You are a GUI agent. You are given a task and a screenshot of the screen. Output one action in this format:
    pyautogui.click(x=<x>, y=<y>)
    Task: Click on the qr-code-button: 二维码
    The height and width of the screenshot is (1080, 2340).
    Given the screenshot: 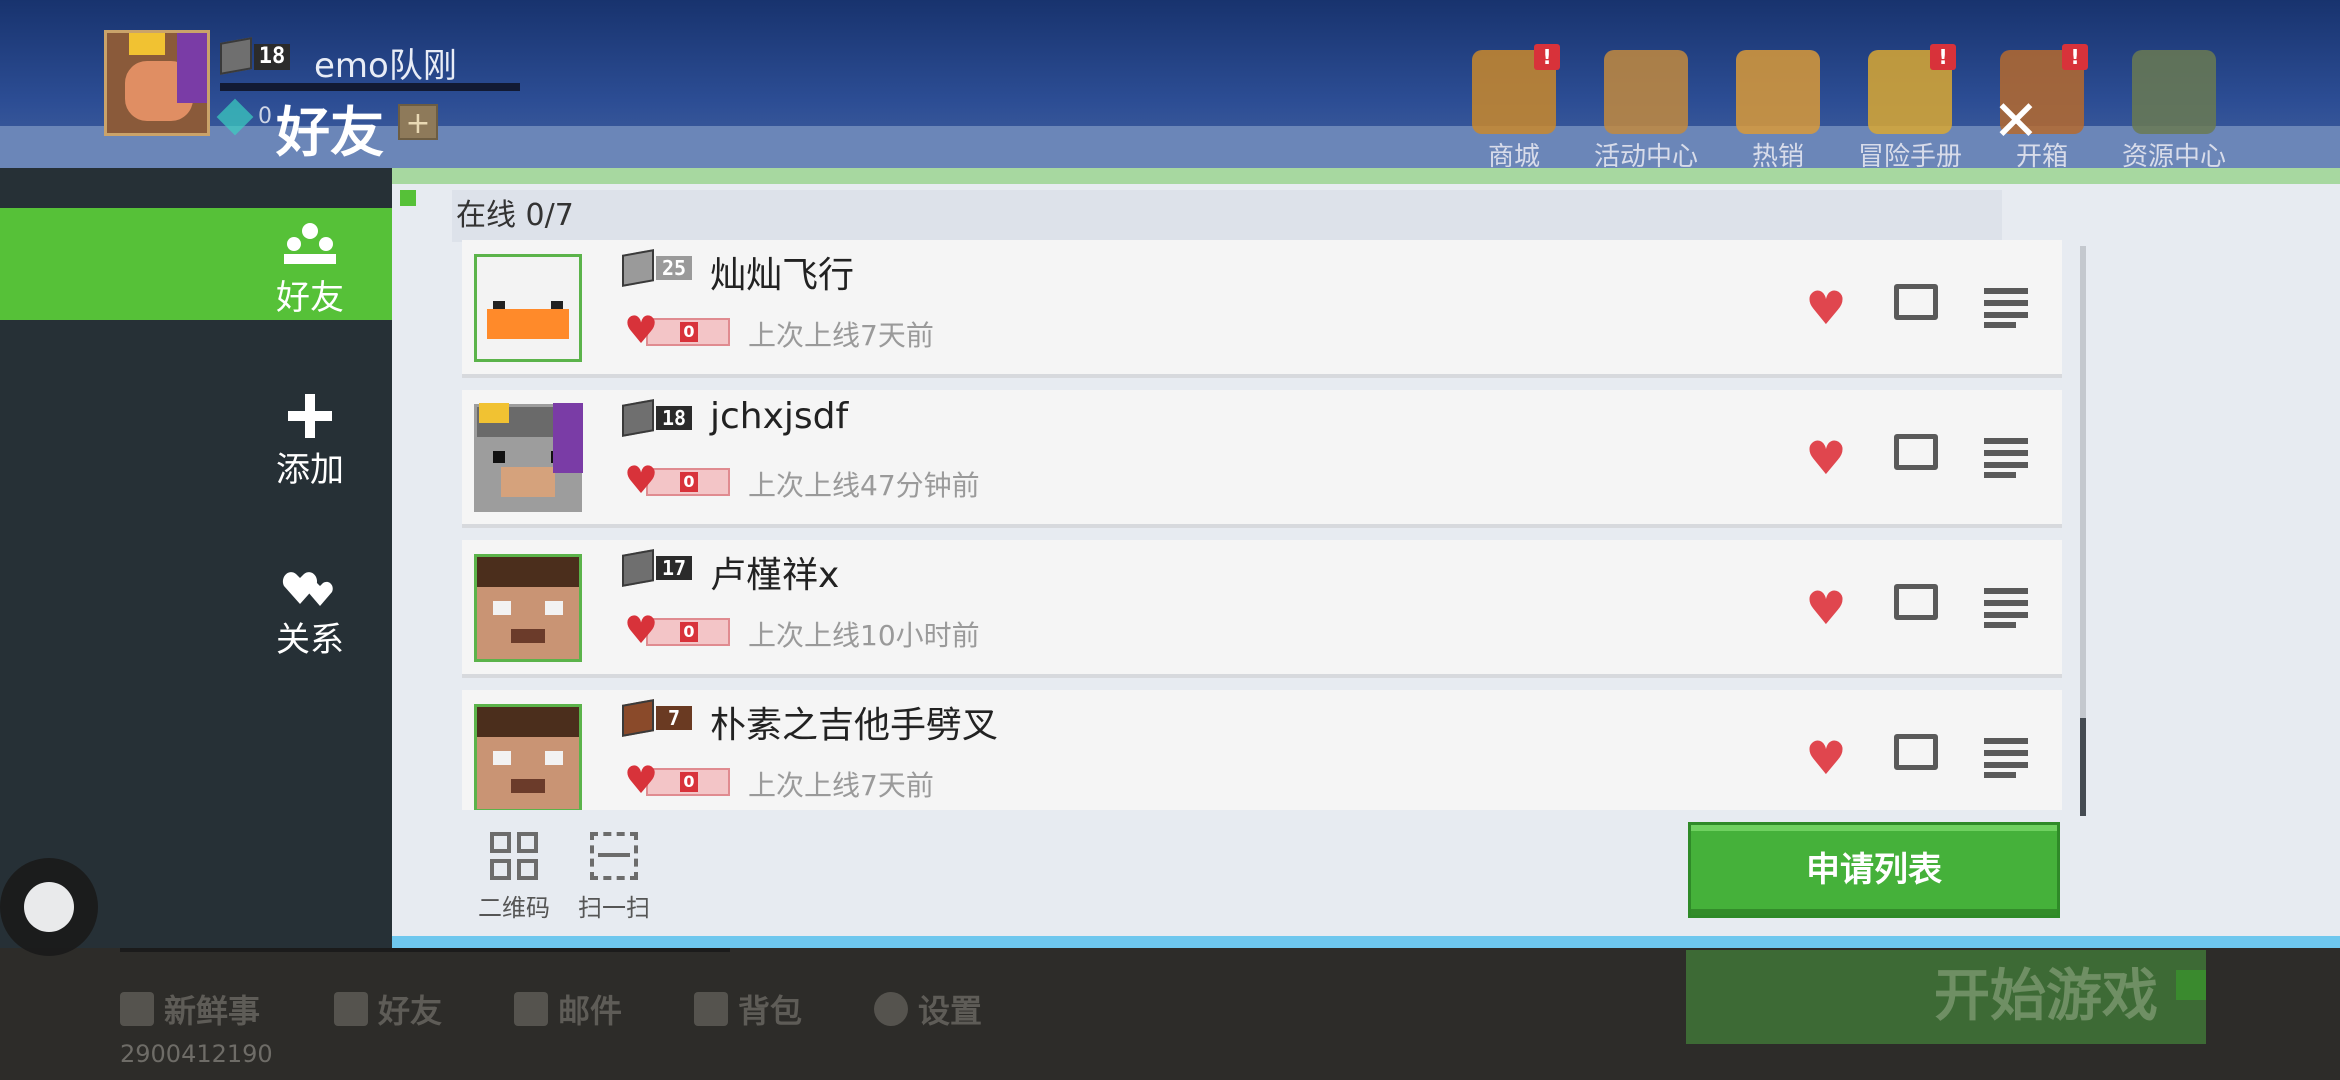 What is the action you would take?
    pyautogui.click(x=514, y=882)
    